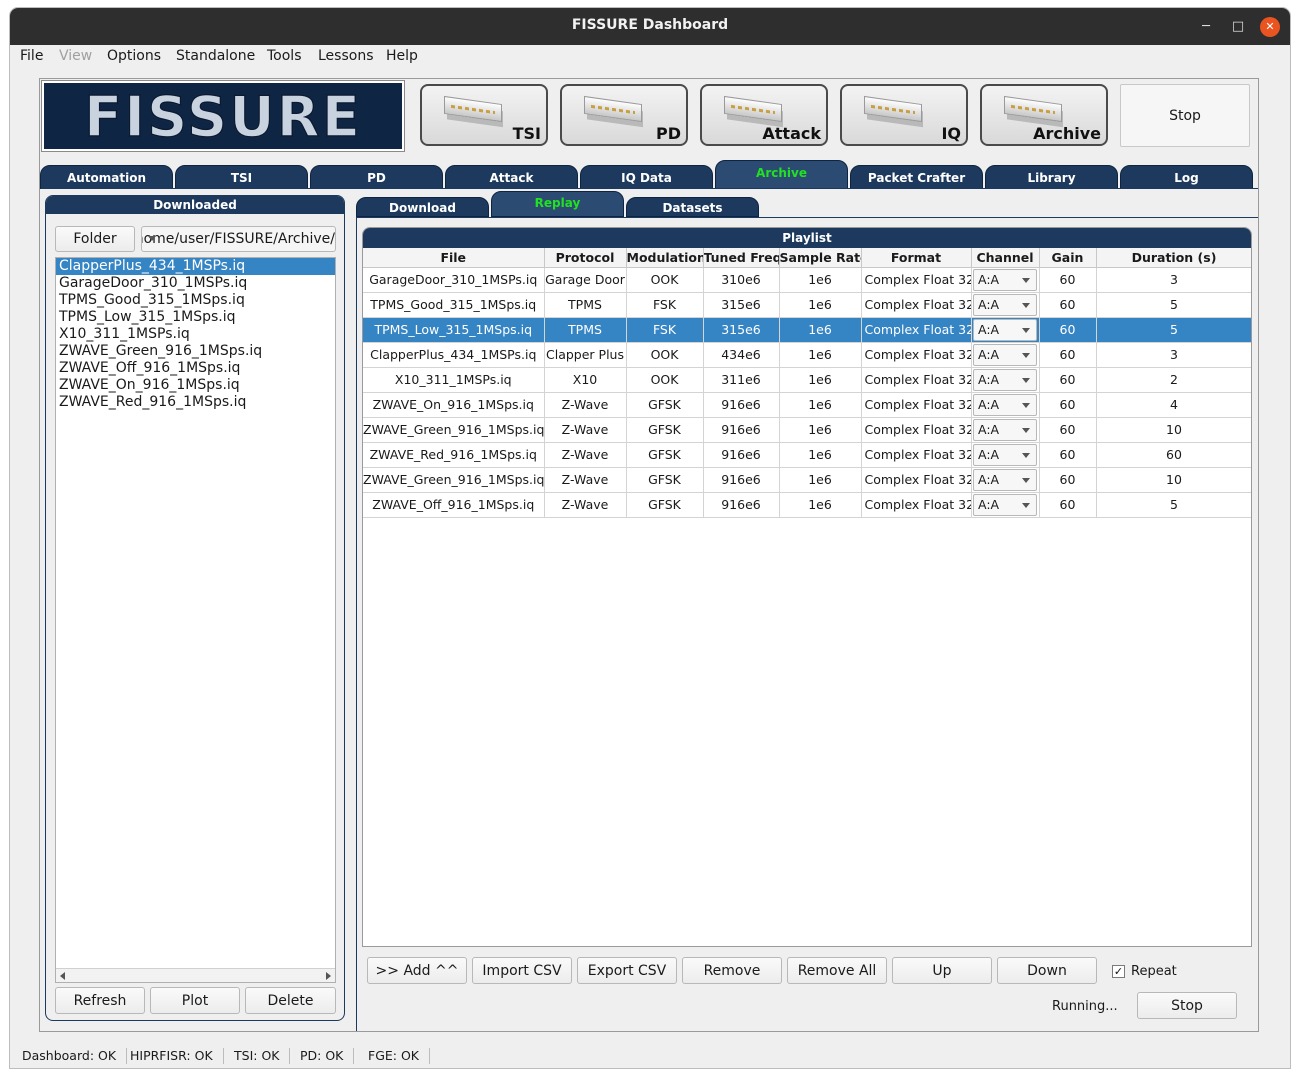  Describe the element at coordinates (290, 1000) in the screenshot. I see `delete-button: Delete` at that location.